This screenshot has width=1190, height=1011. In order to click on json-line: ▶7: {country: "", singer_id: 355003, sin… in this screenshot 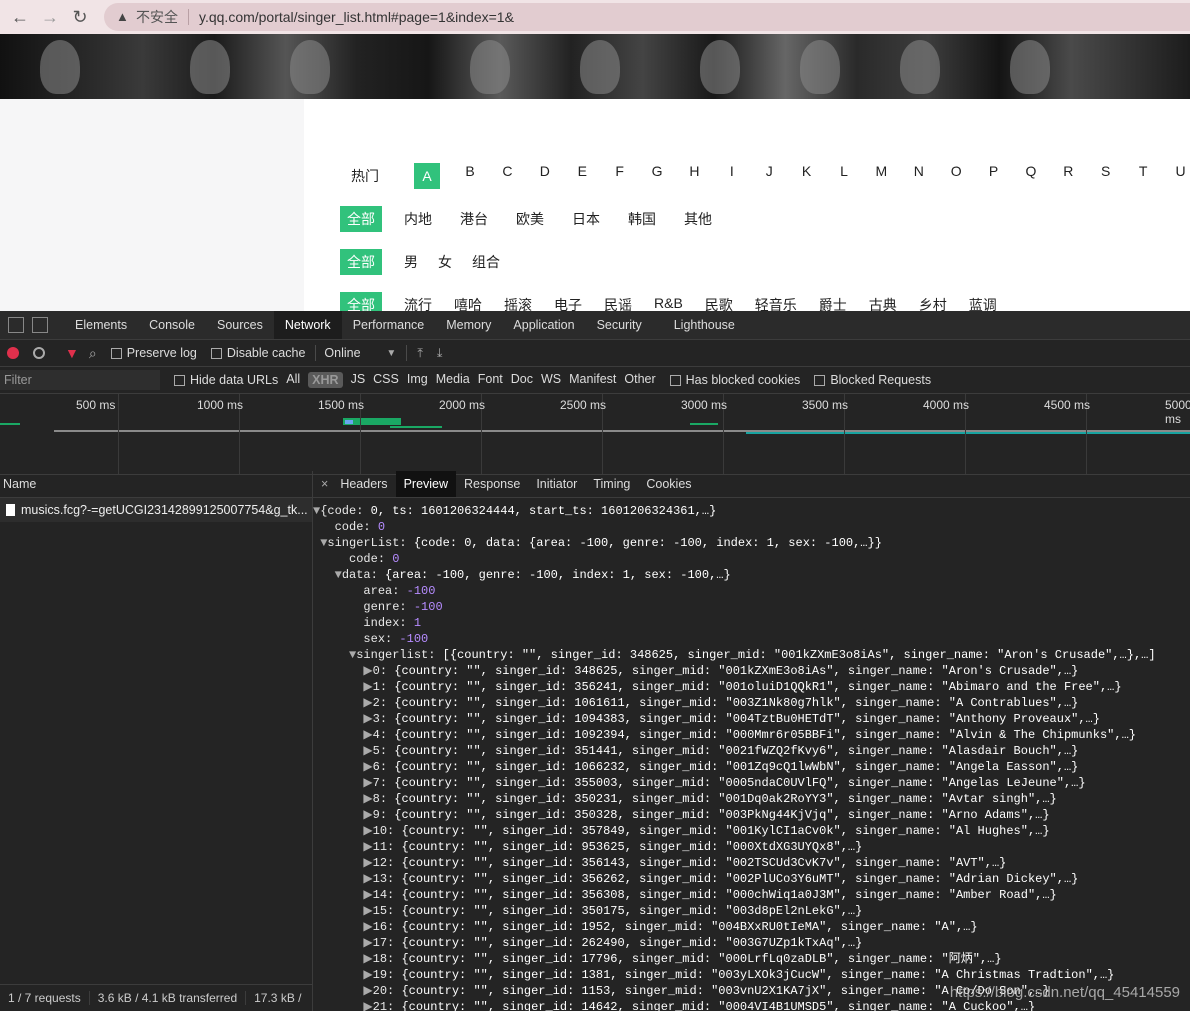, I will do `click(751, 783)`.